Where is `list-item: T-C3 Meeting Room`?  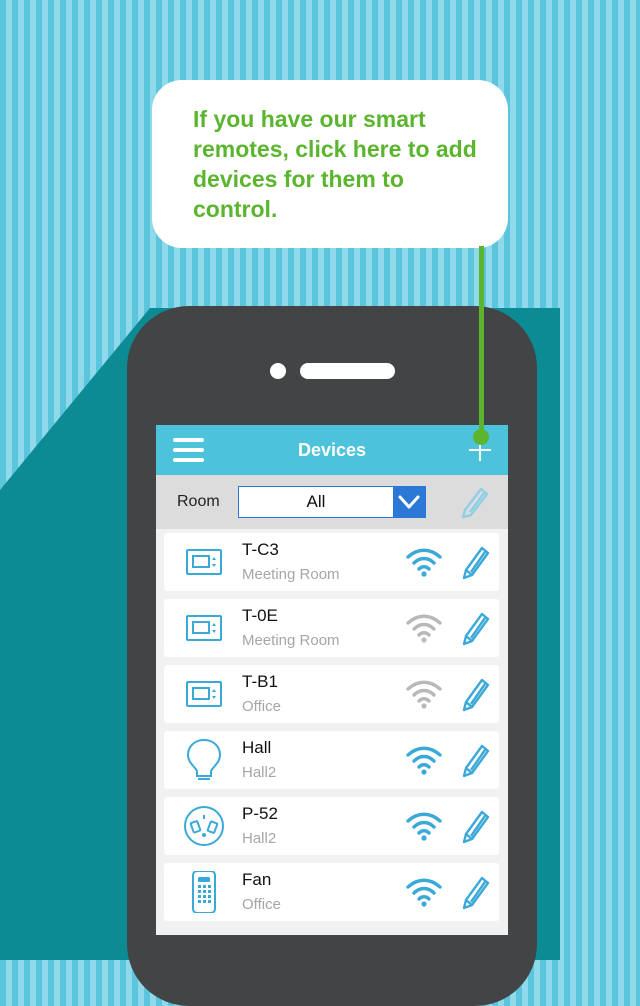 list-item: T-C3 Meeting Room is located at coordinates (331, 562).